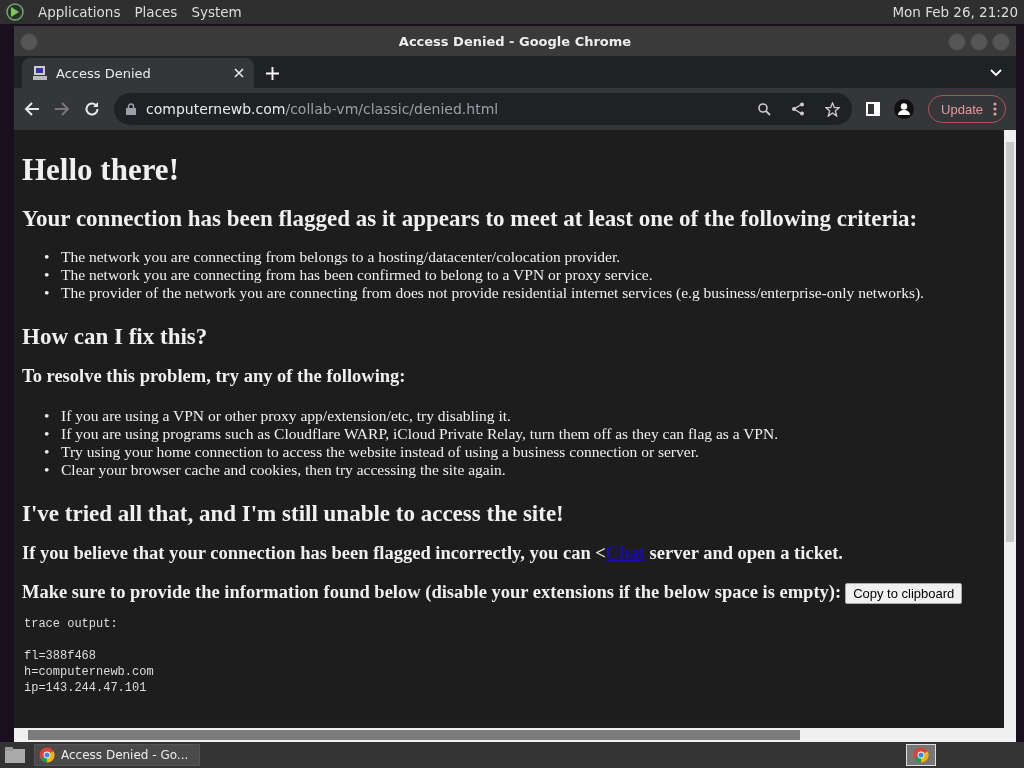 This screenshot has width=1024, height=768. Describe the element at coordinates (15, 755) in the screenshot. I see `folder-icon` at that location.